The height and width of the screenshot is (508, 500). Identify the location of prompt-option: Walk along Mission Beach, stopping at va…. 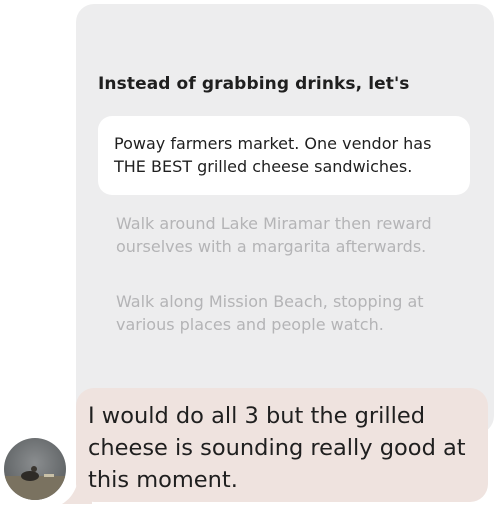
(284, 313).